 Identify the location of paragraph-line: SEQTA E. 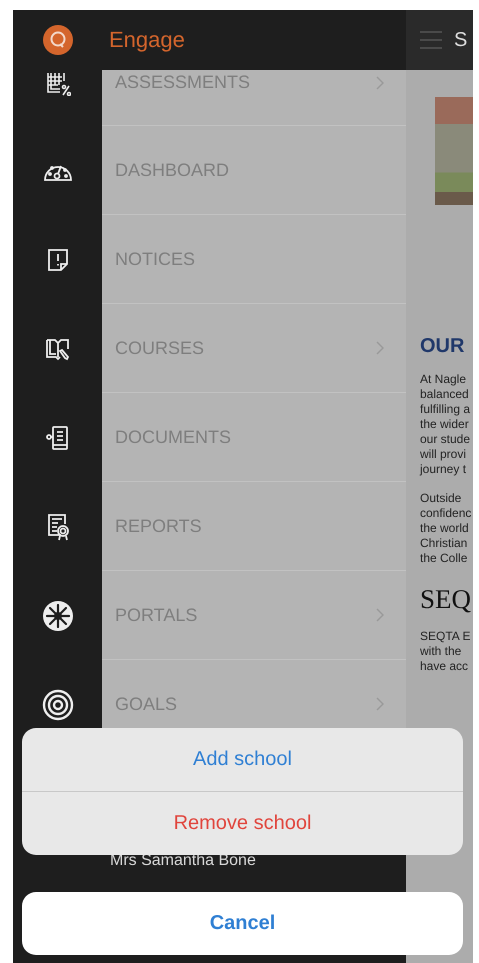
(446, 636).